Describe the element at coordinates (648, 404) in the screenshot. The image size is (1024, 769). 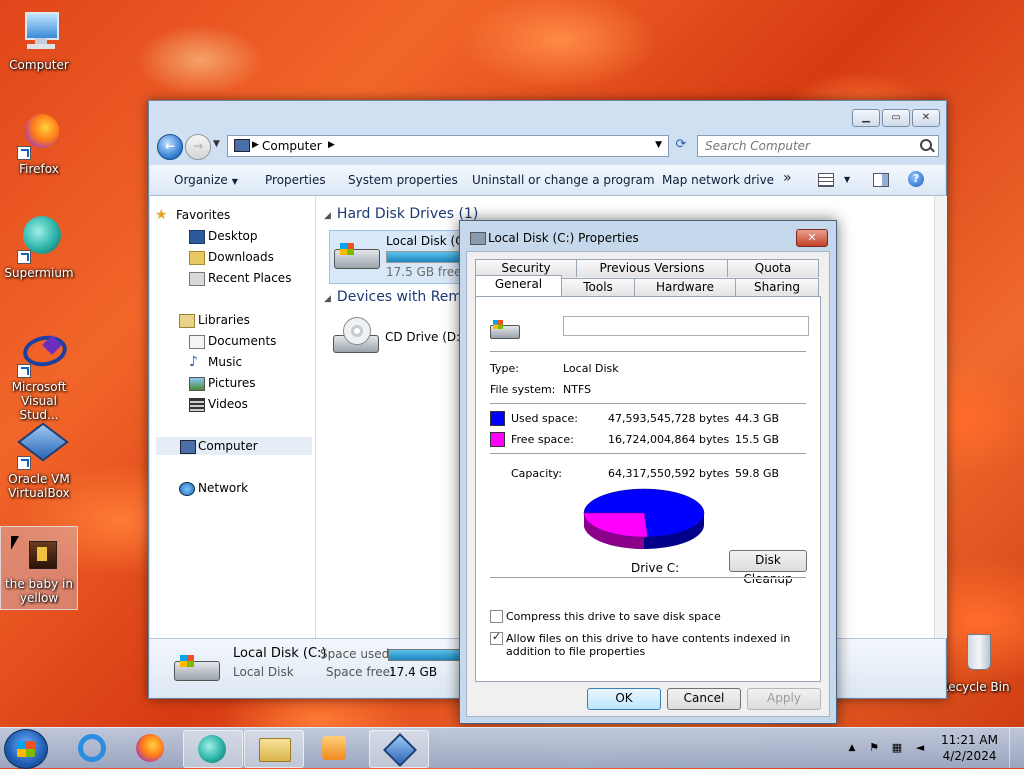
I see `divider` at that location.